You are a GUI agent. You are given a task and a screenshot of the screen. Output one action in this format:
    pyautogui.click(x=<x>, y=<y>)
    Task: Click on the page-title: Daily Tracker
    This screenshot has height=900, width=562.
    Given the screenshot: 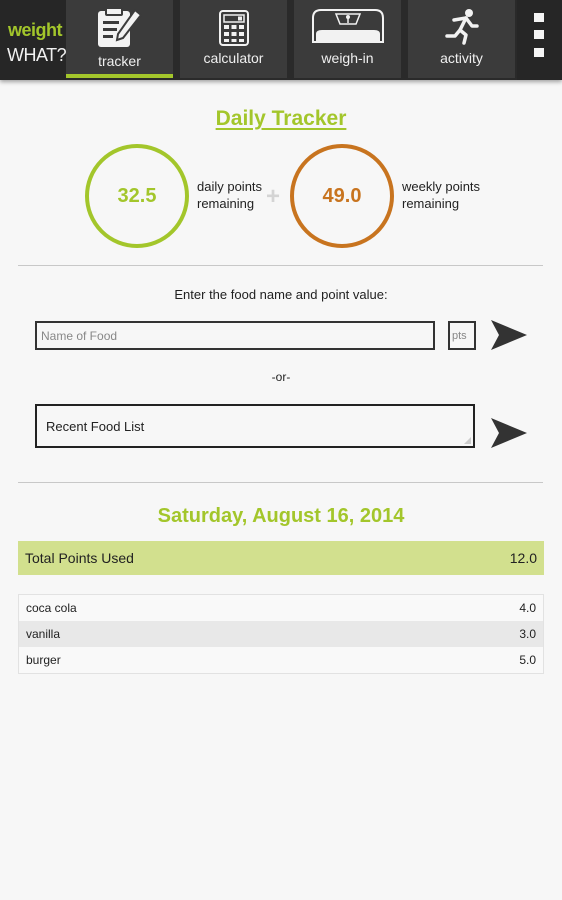 What is the action you would take?
    pyautogui.click(x=281, y=118)
    